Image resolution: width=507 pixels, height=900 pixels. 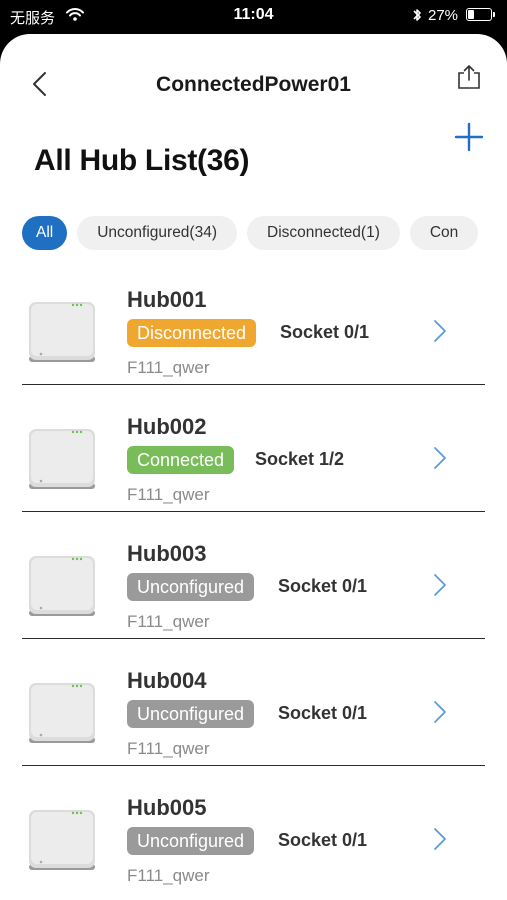 I want to click on socket-count: Socket 1/2, so click(x=300, y=459).